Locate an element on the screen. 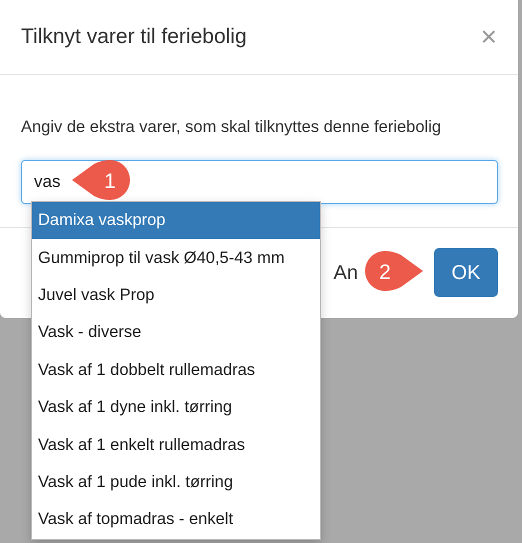  suggestion-item: Vask af 1 enkelt rullemadras is located at coordinates (176, 445).